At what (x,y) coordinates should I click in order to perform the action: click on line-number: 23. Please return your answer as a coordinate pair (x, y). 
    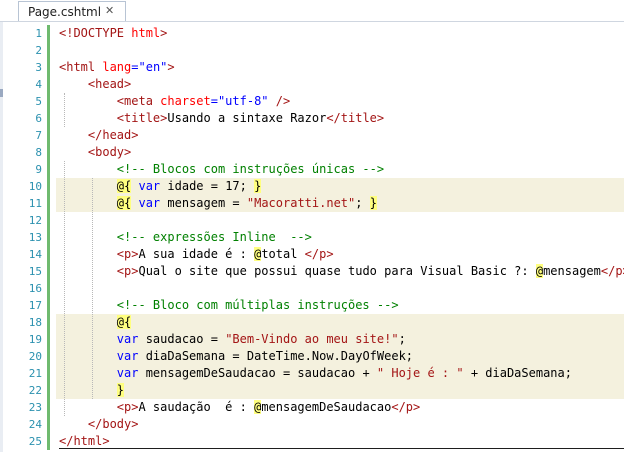
    Looking at the image, I should click on (35, 407).